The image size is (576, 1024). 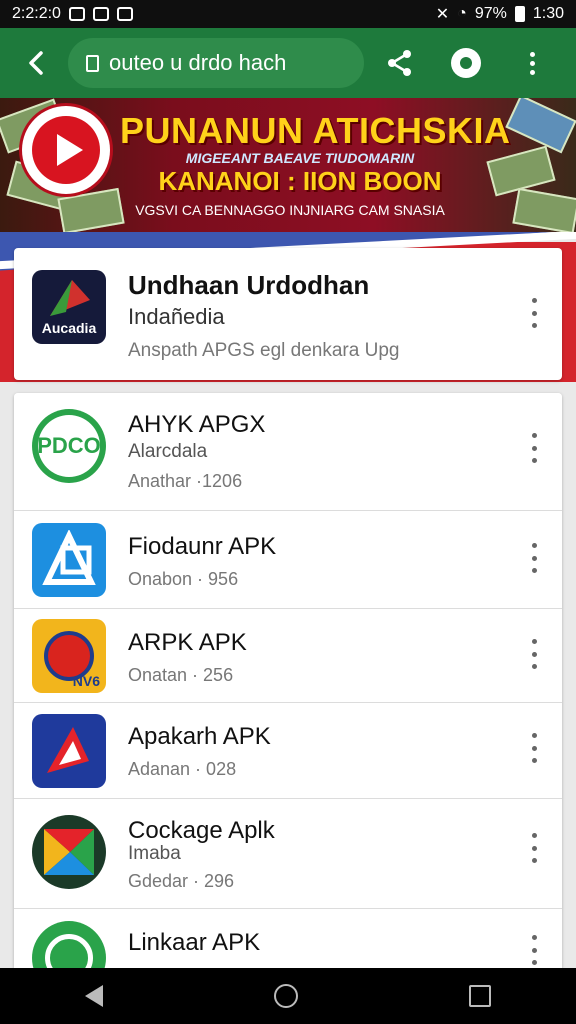 I want to click on battery-percent: 97%, so click(x=490, y=13).